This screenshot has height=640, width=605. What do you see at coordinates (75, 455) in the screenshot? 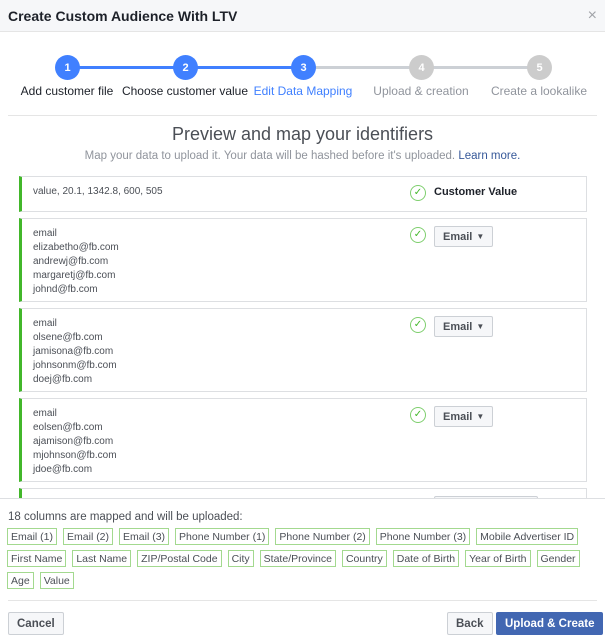
I see `preview-value: mjohnson@fb.com` at bounding box center [75, 455].